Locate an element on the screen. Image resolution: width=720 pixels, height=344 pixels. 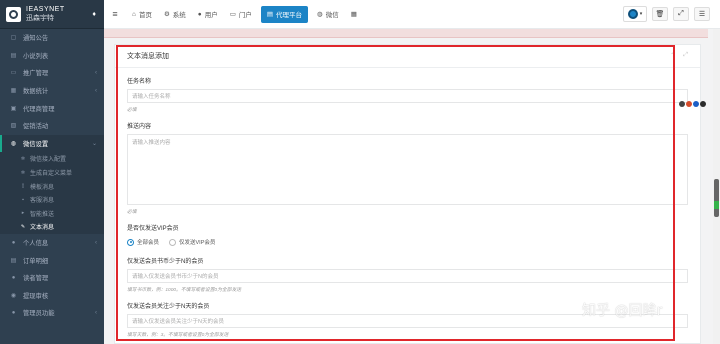
sidebar-item-admin: ● 管理员功能 ‹ is located at coordinates (52, 313).